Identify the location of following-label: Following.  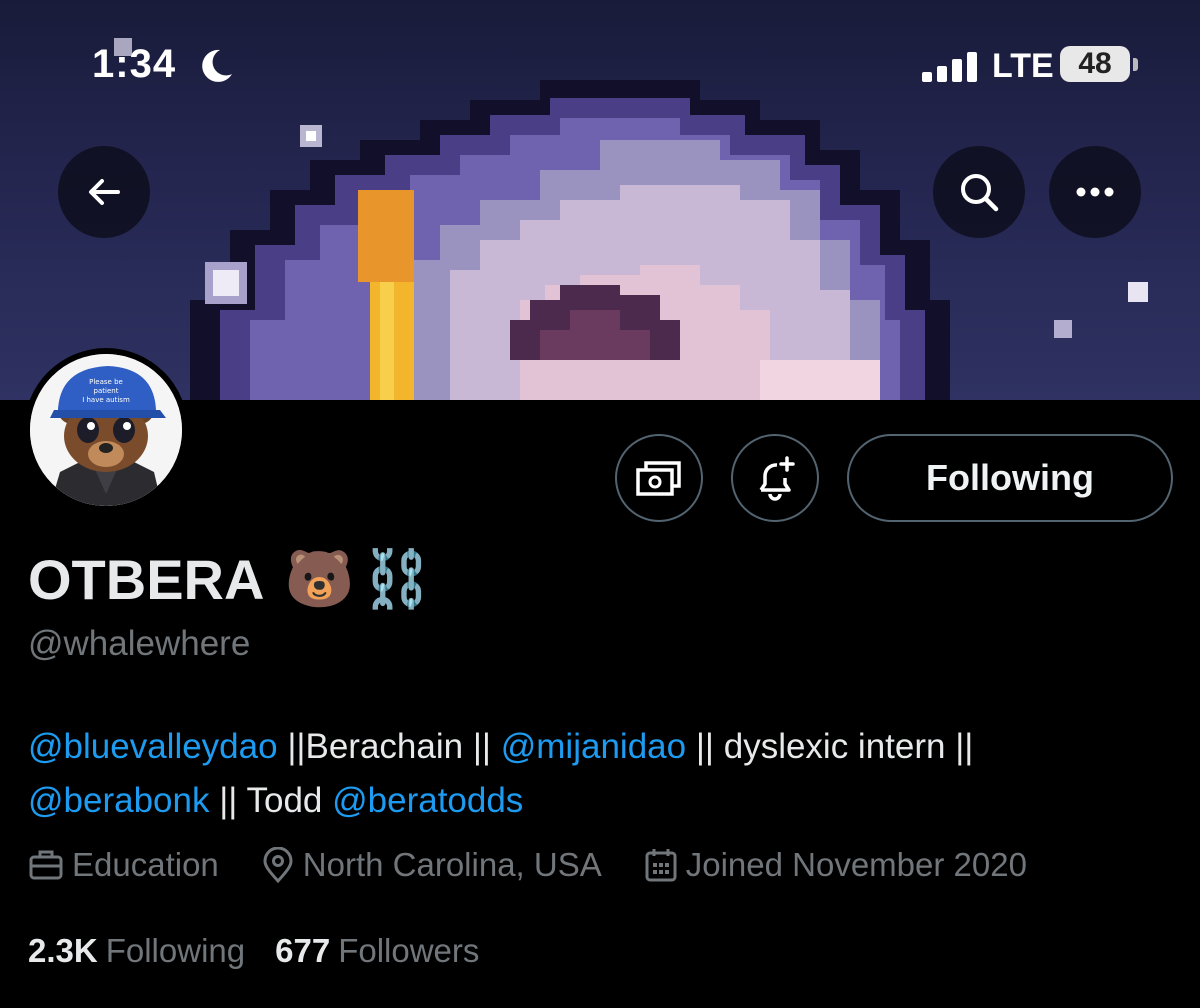
(175, 950).